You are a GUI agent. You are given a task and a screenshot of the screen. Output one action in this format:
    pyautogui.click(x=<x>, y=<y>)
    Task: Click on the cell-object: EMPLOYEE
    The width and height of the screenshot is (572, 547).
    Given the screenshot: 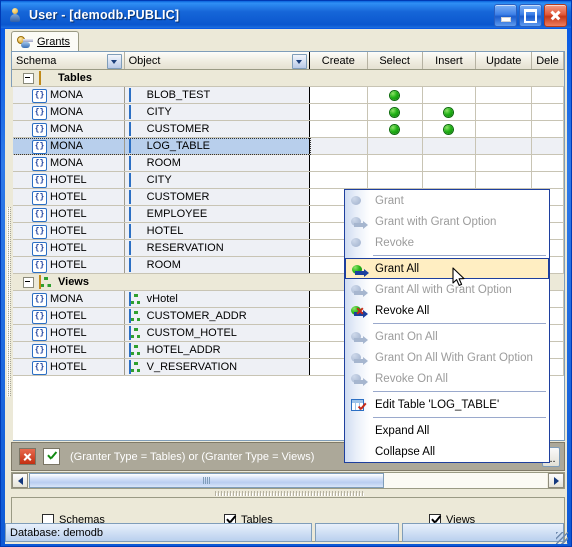 What is the action you would take?
    pyautogui.click(x=217, y=214)
    